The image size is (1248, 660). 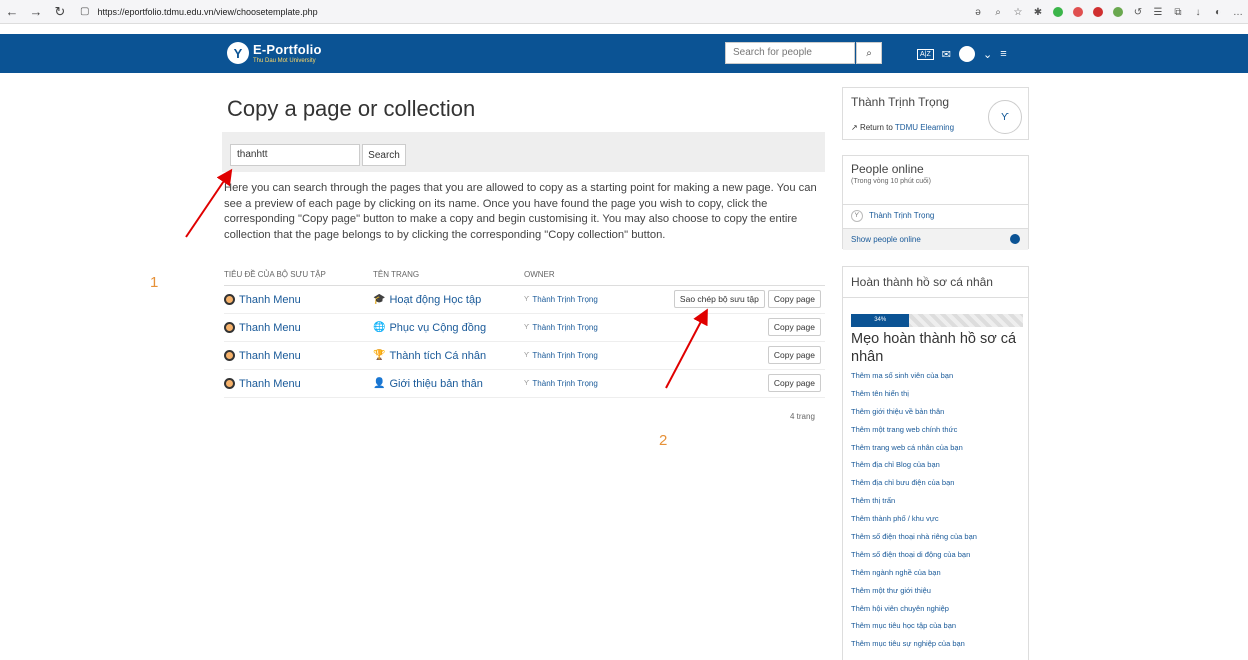 I want to click on favorite-icon: ☆, so click(x=1018, y=12).